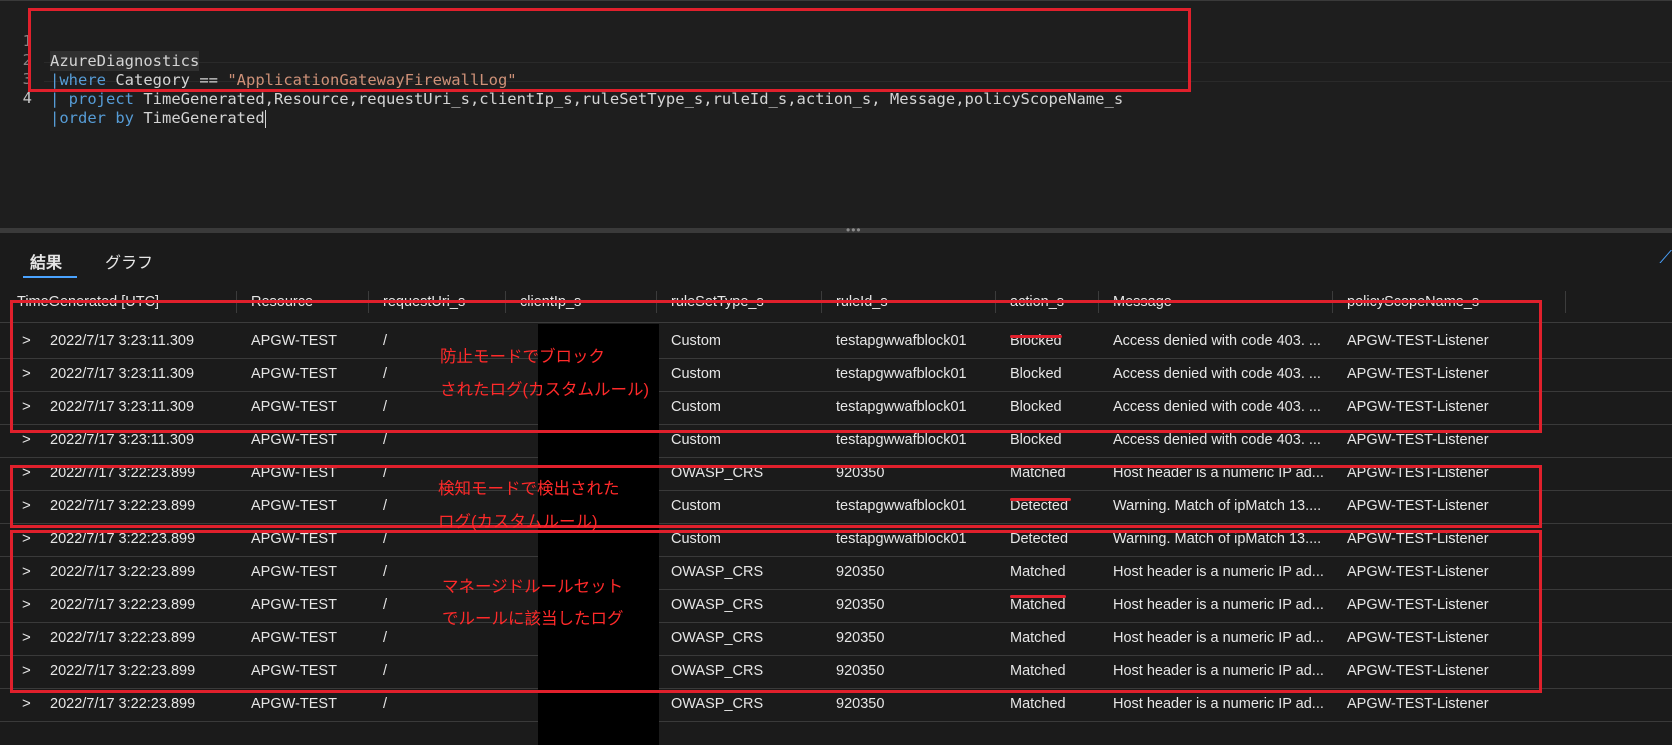  I want to click on matched-note-line-2: でルールに該当したログ, so click(533, 619).